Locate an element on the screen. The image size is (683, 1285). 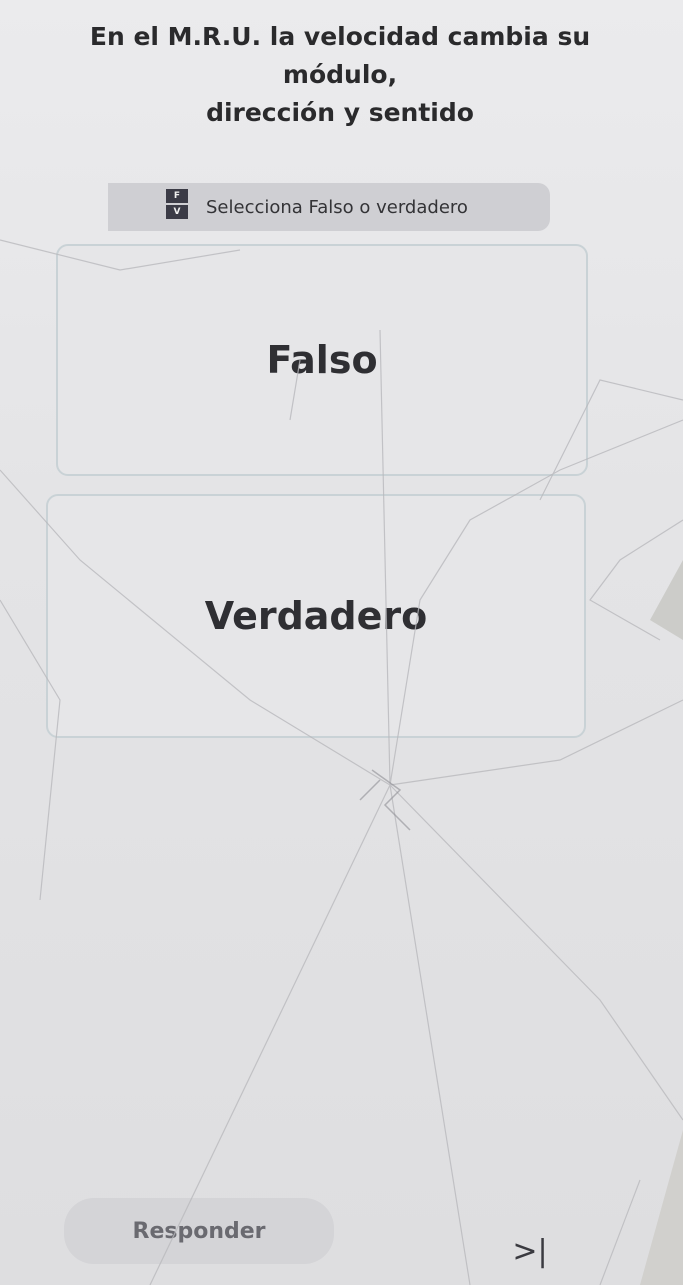
skip-button: >| is located at coordinates (530, 1251).